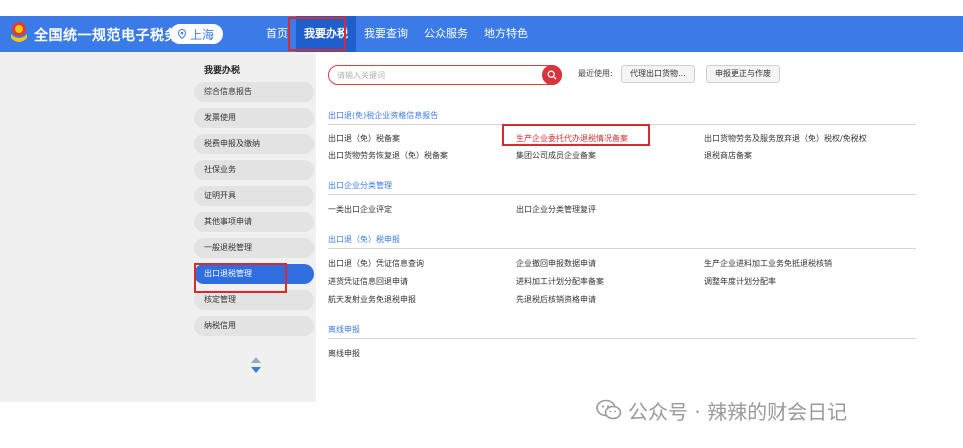 This screenshot has width=963, height=448. Describe the element at coordinates (728, 155) in the screenshot. I see `link-refund-store-filing: 退税商店备案` at that location.